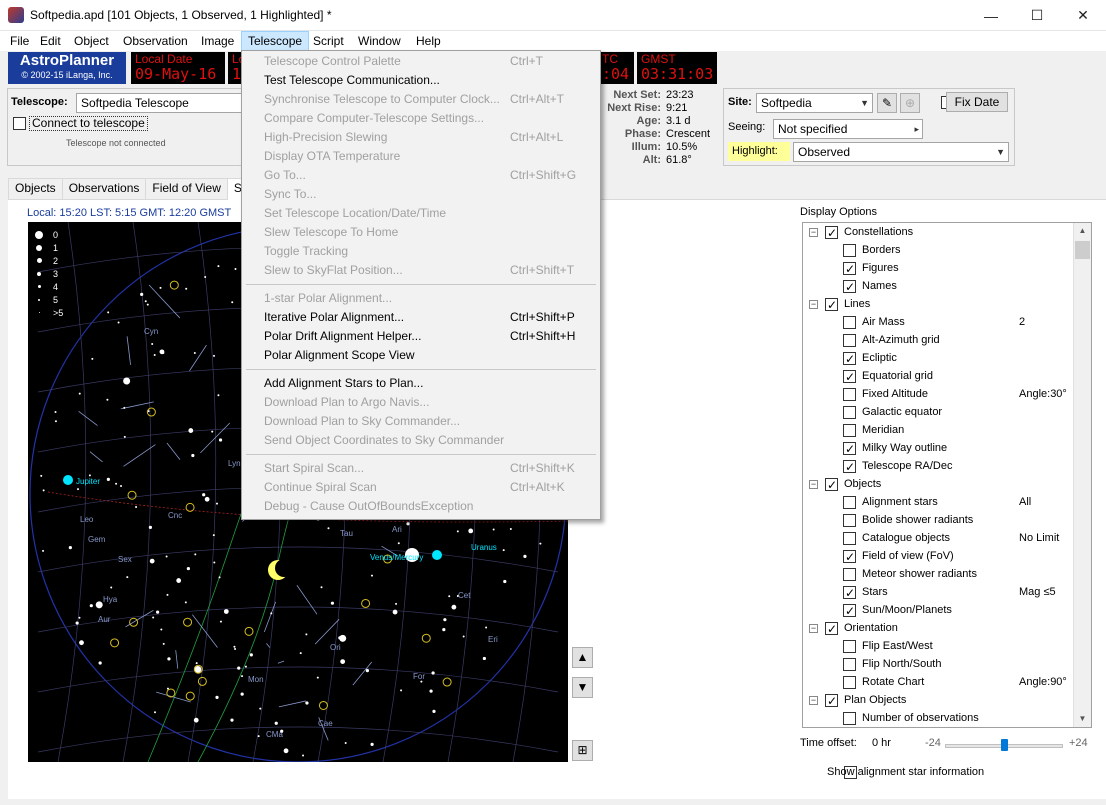 The image size is (1106, 805). Describe the element at coordinates (328, 41) in the screenshot. I see `menu-script: Script` at that location.